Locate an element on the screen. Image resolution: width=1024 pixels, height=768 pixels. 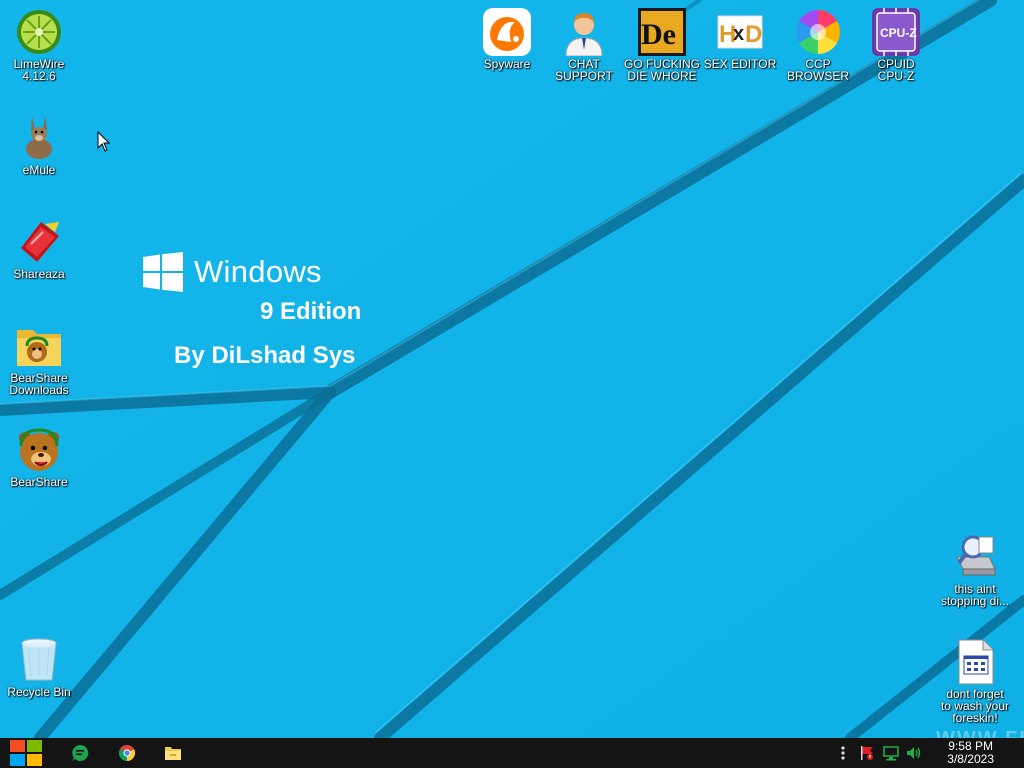
taskbar-clock: 9:58 PM 3/8/2023 is located at coordinates (970, 753).